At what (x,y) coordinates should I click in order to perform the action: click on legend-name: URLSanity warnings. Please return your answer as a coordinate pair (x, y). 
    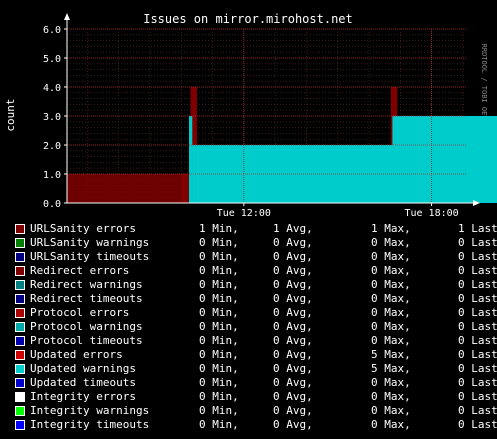
    Looking at the image, I should click on (90, 242).